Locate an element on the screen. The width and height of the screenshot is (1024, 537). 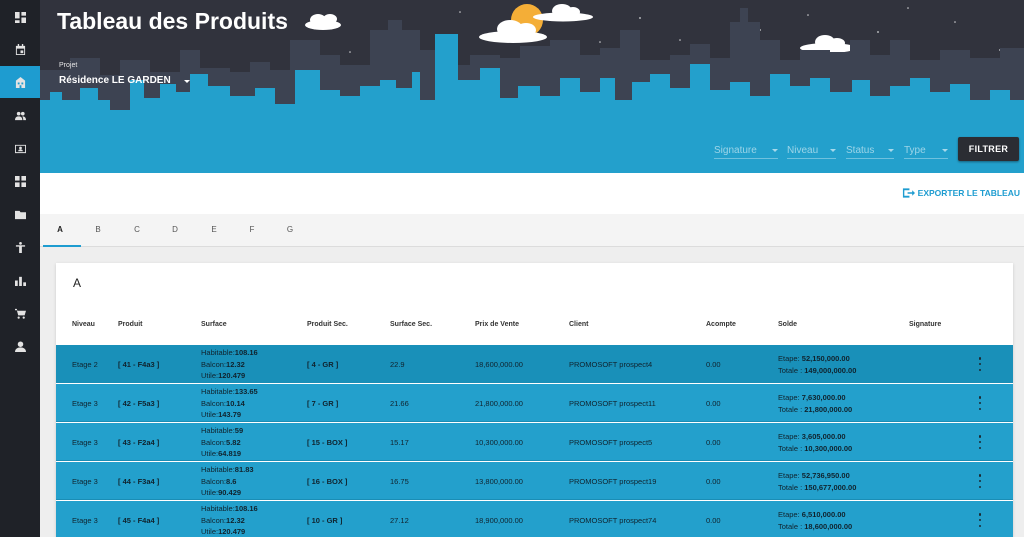
export-bar: EXPORTER LE TABLEAU is located at coordinates (532, 193).